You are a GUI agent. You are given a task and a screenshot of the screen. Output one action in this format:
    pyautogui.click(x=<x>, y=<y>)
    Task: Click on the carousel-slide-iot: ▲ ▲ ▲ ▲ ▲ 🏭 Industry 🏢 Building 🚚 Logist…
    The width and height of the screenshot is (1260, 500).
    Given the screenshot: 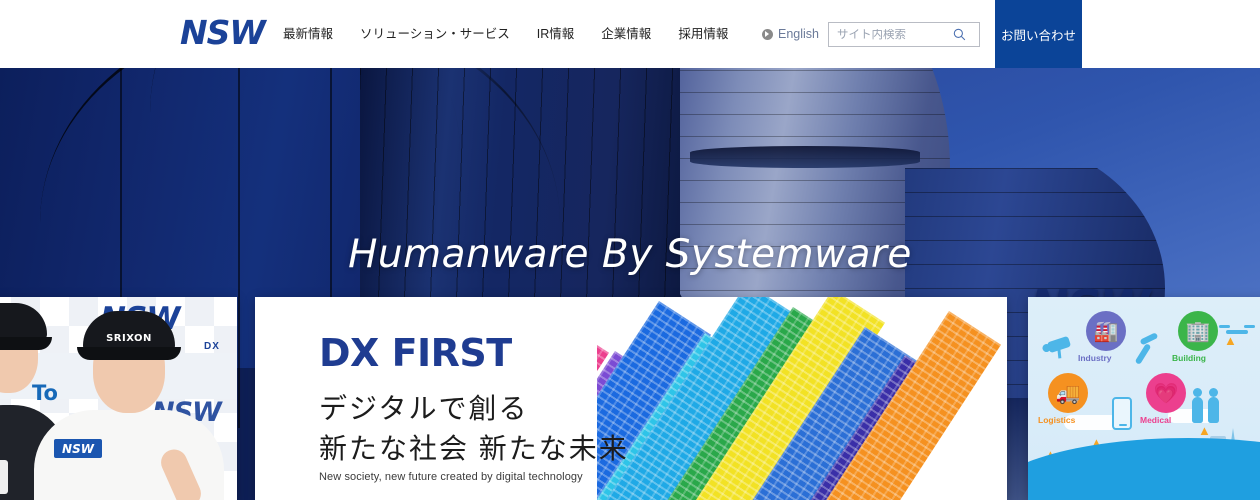 What is the action you would take?
    pyautogui.click(x=1144, y=398)
    